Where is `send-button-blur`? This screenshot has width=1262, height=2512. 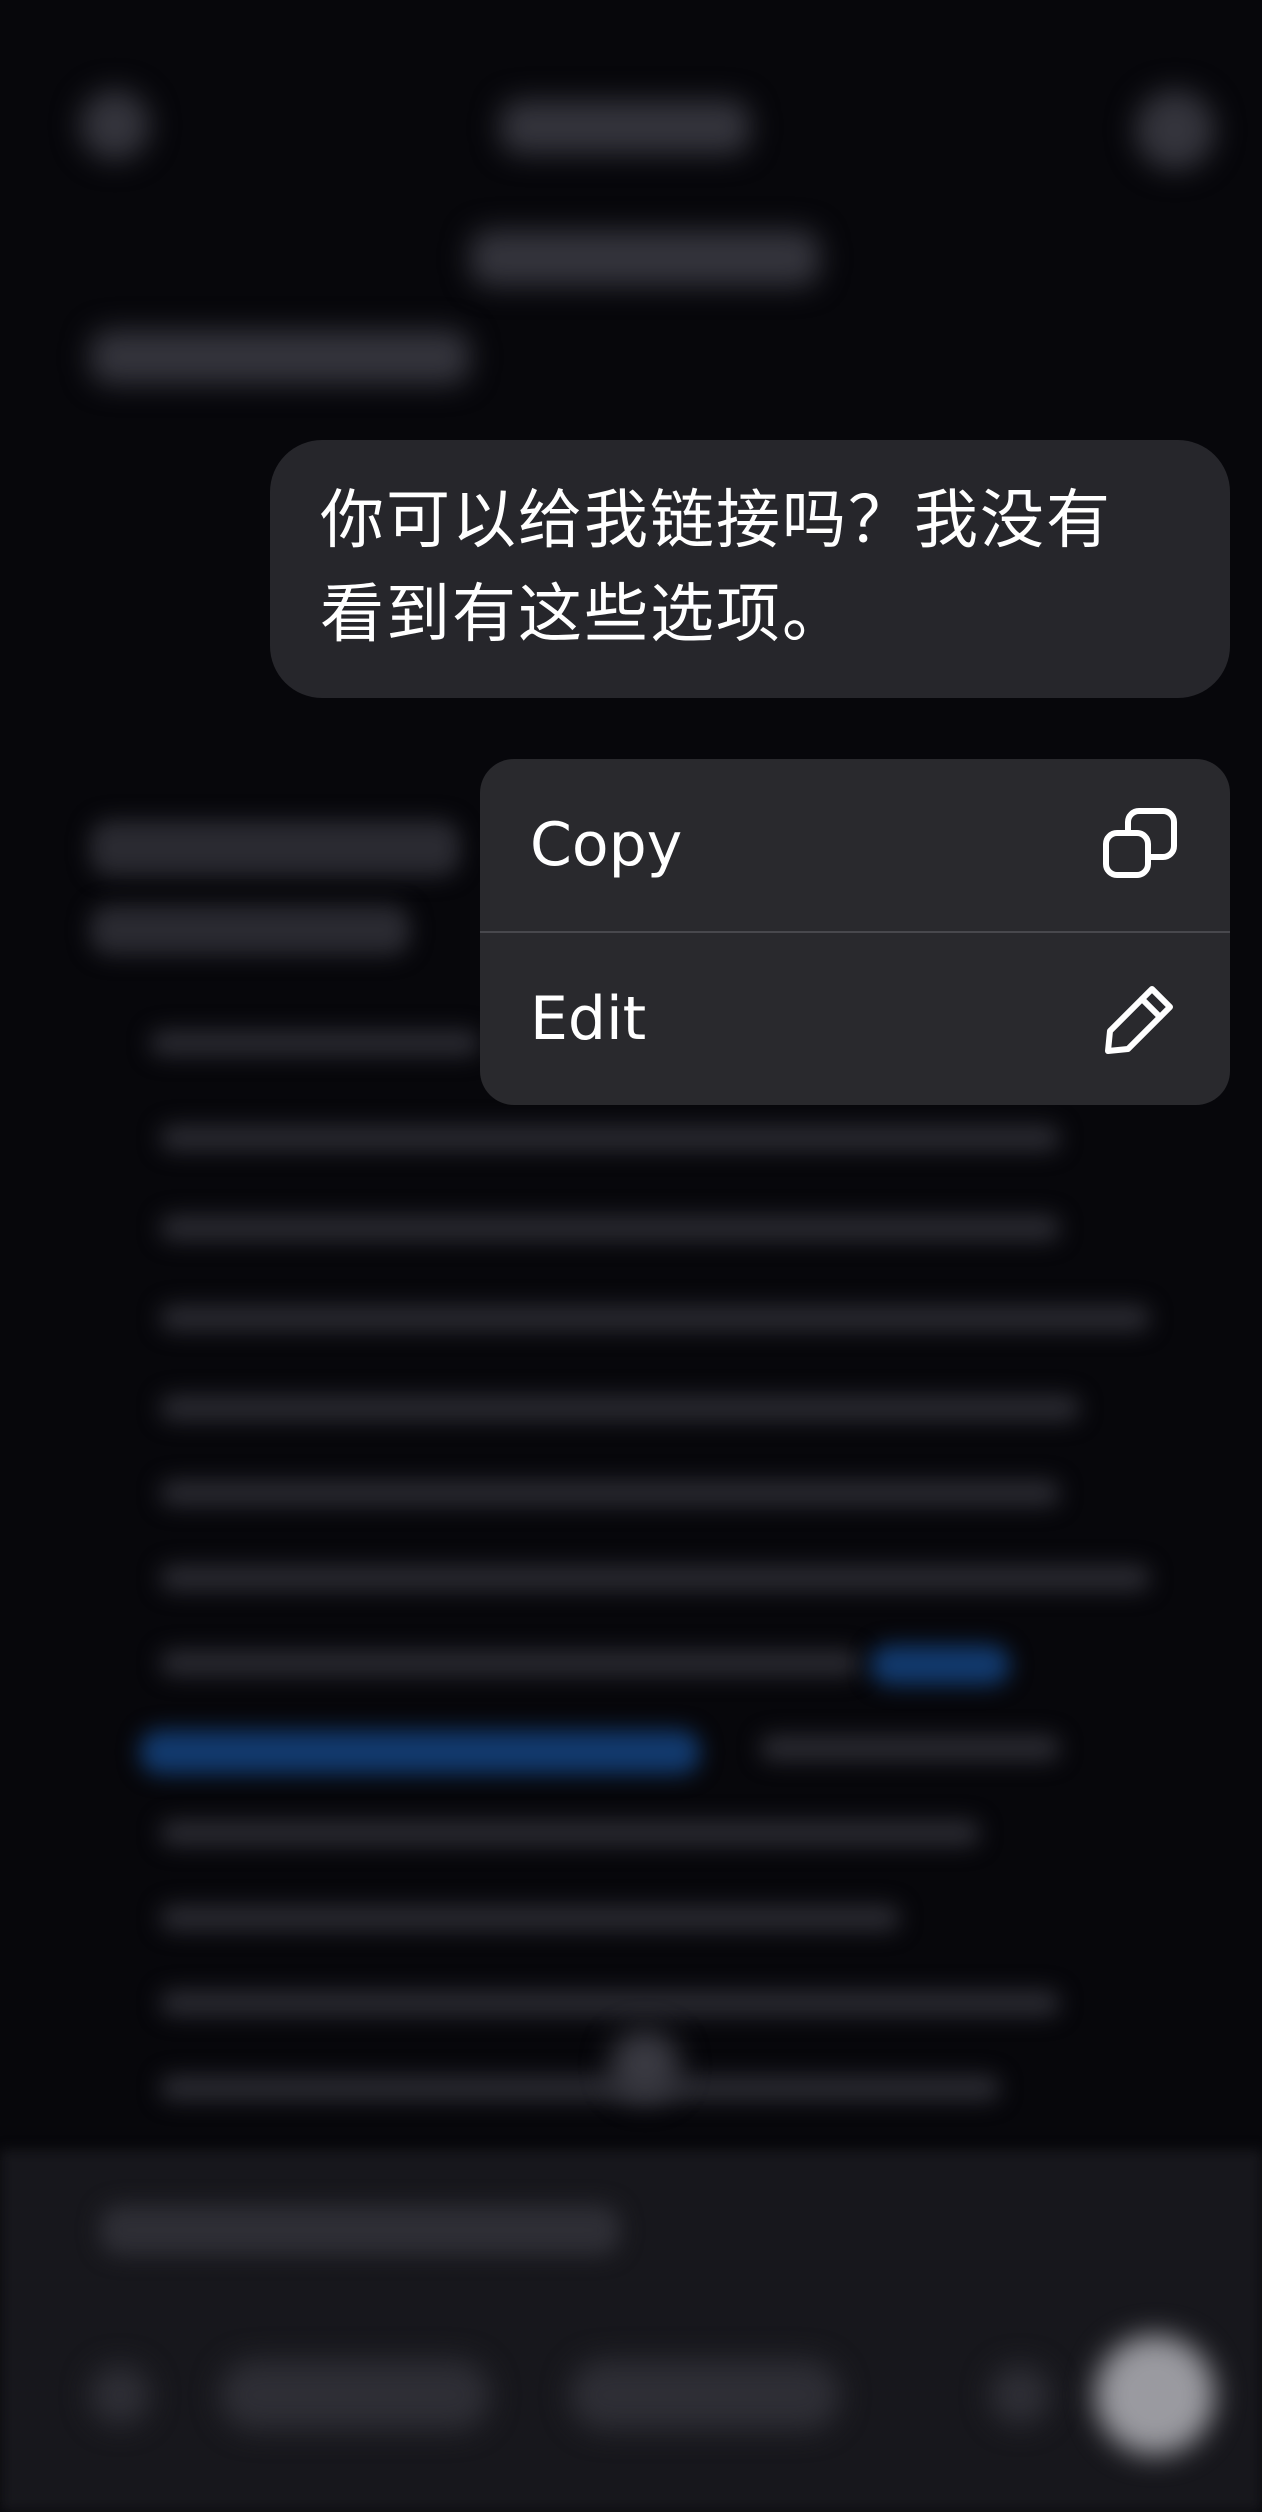 send-button-blur is located at coordinates (1155, 2395).